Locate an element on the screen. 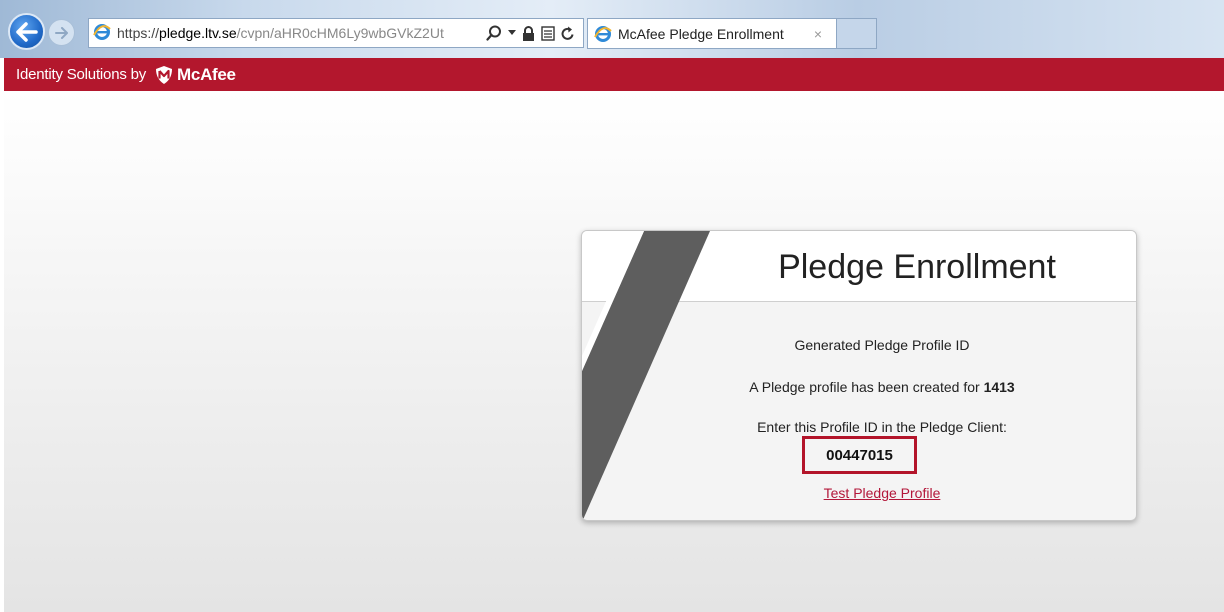 This screenshot has height=612, width=1224. tab-mcafee-pledge-enrollment: McAfee Pledge Enrollment × is located at coordinates (712, 33).